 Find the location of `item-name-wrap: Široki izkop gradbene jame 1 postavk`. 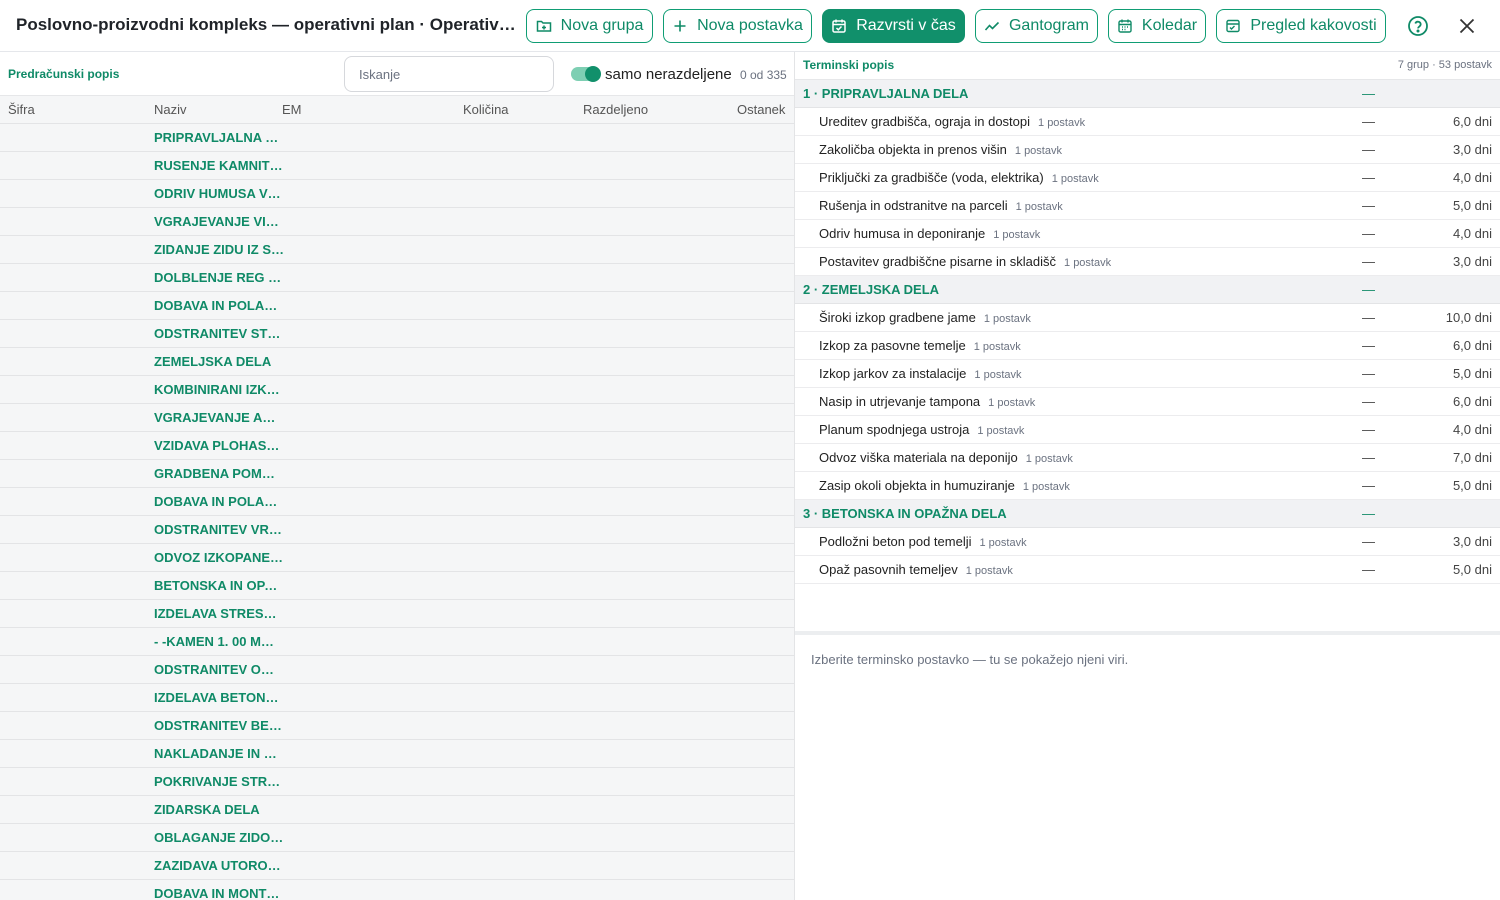

item-name-wrap: Široki izkop gradbene jame 1 postavk is located at coordinates (925, 317).